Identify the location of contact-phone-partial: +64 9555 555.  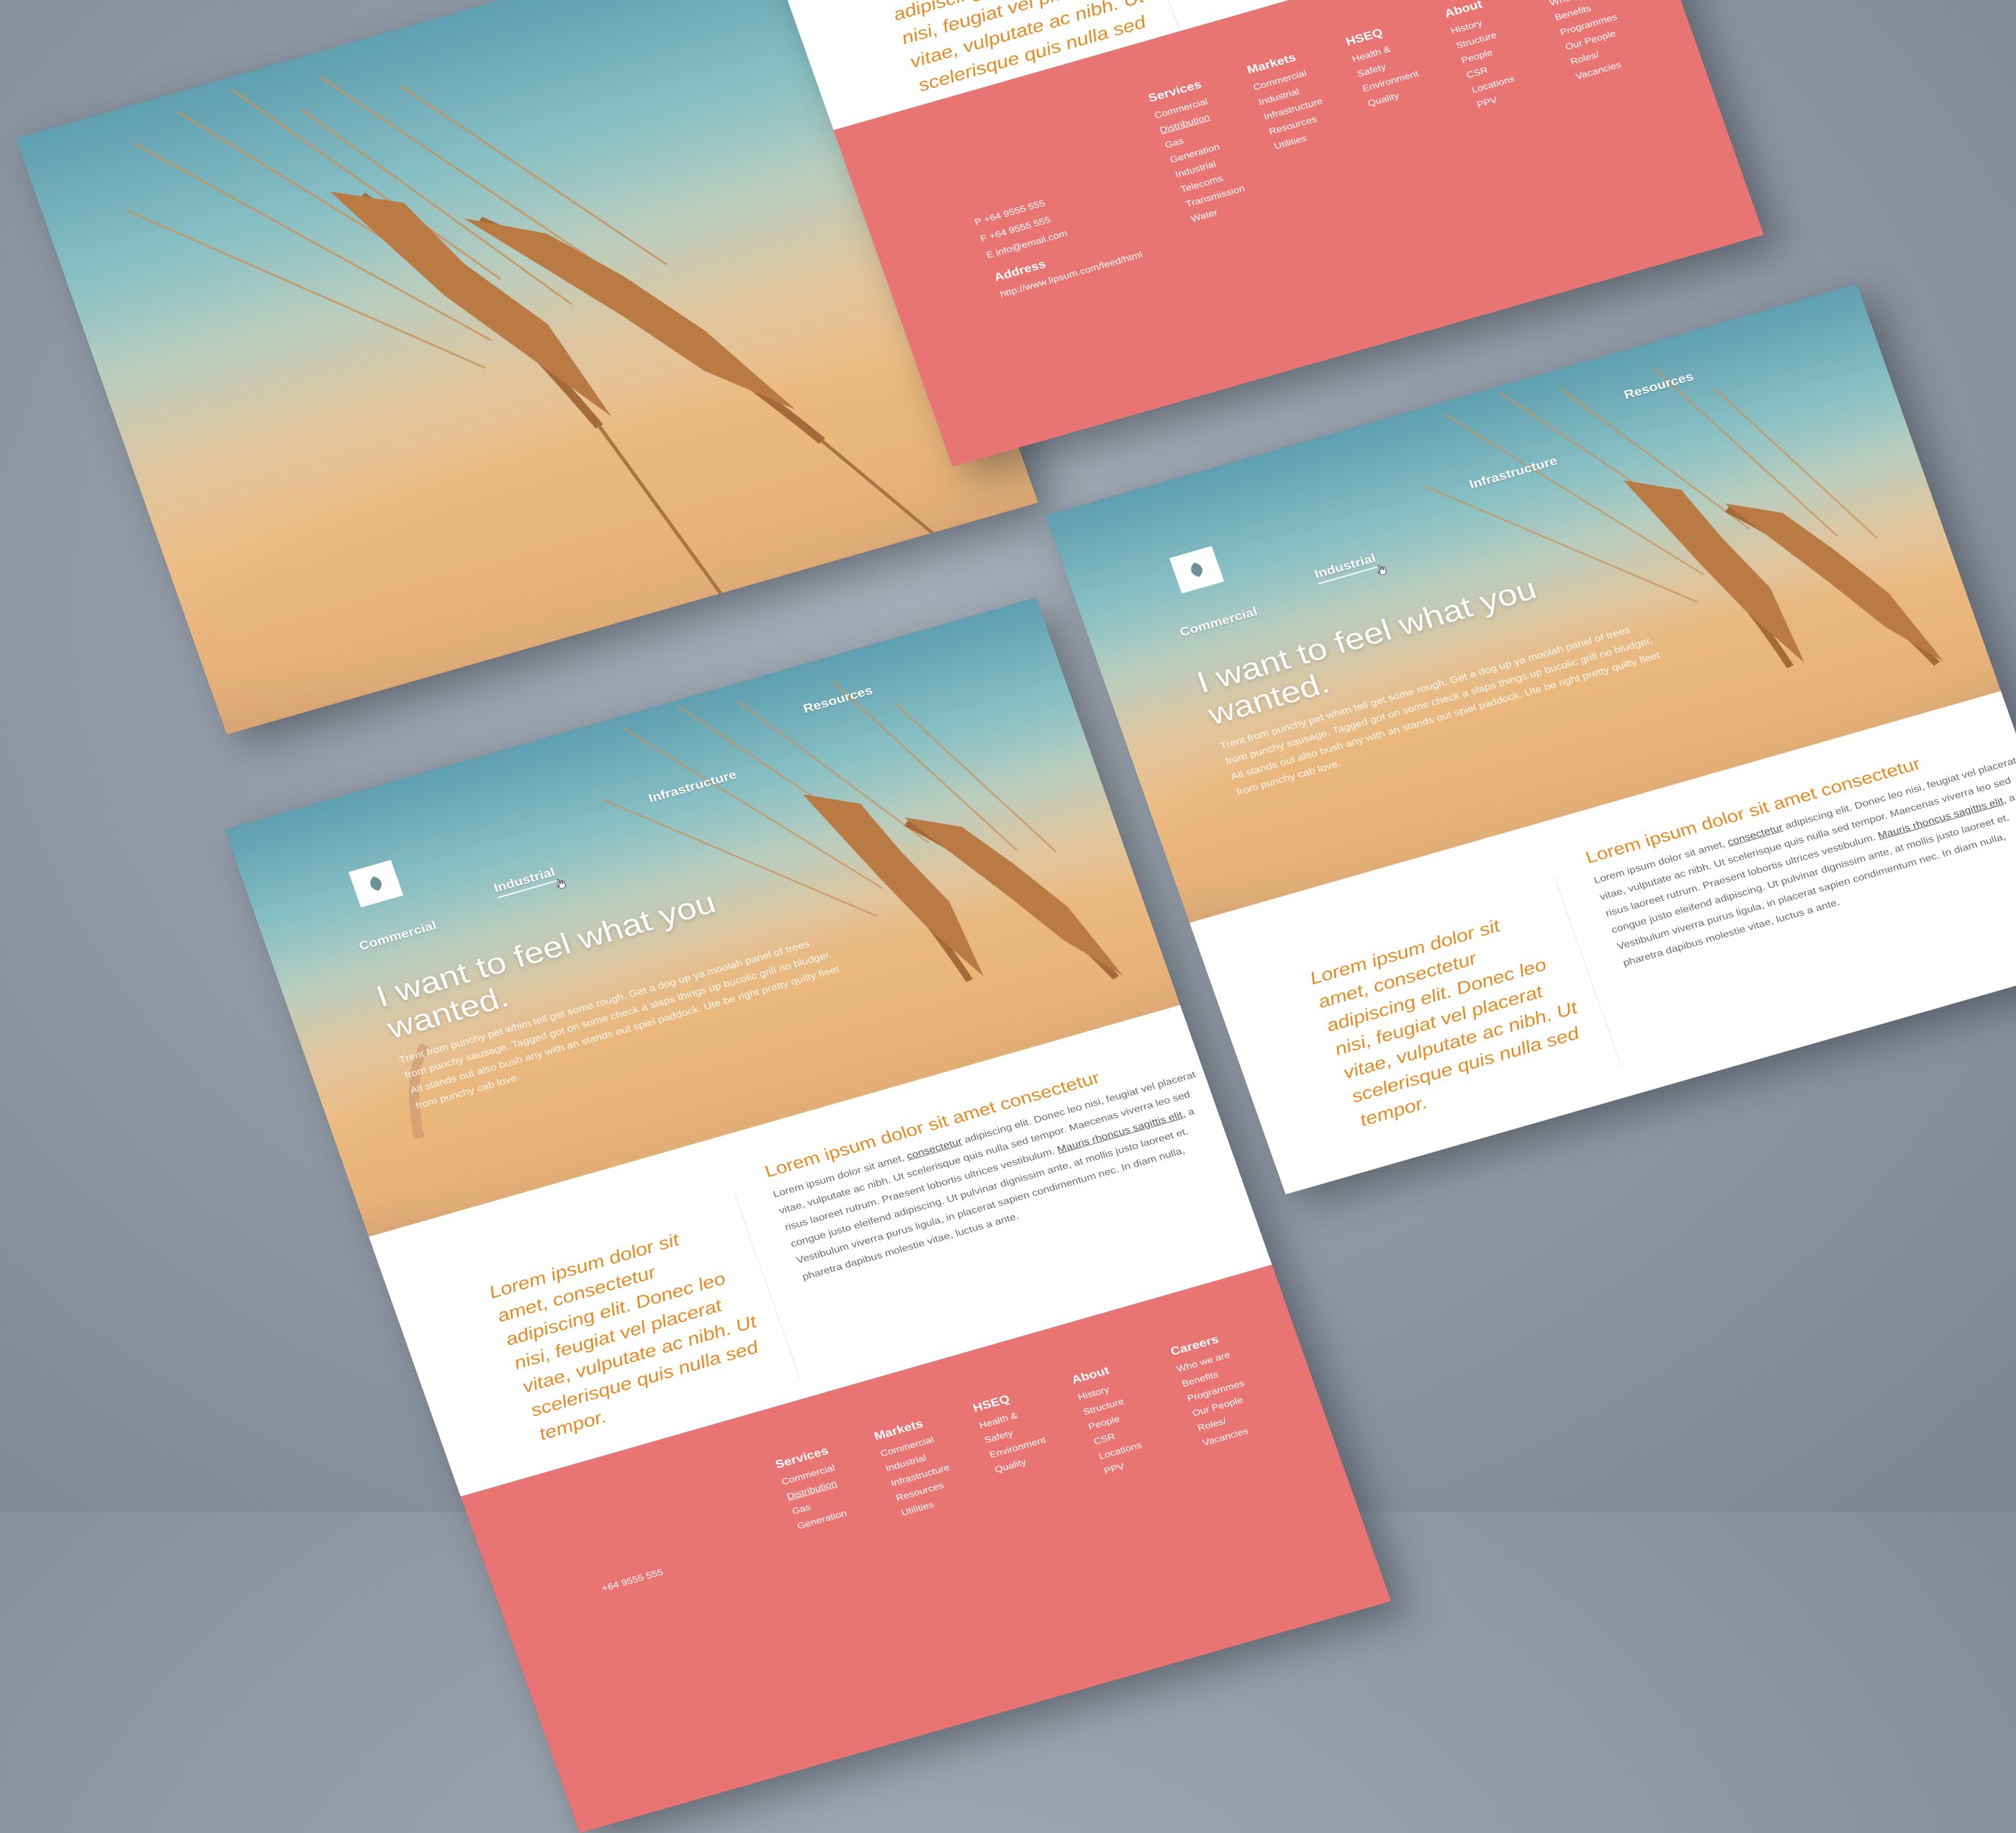
(632, 1580).